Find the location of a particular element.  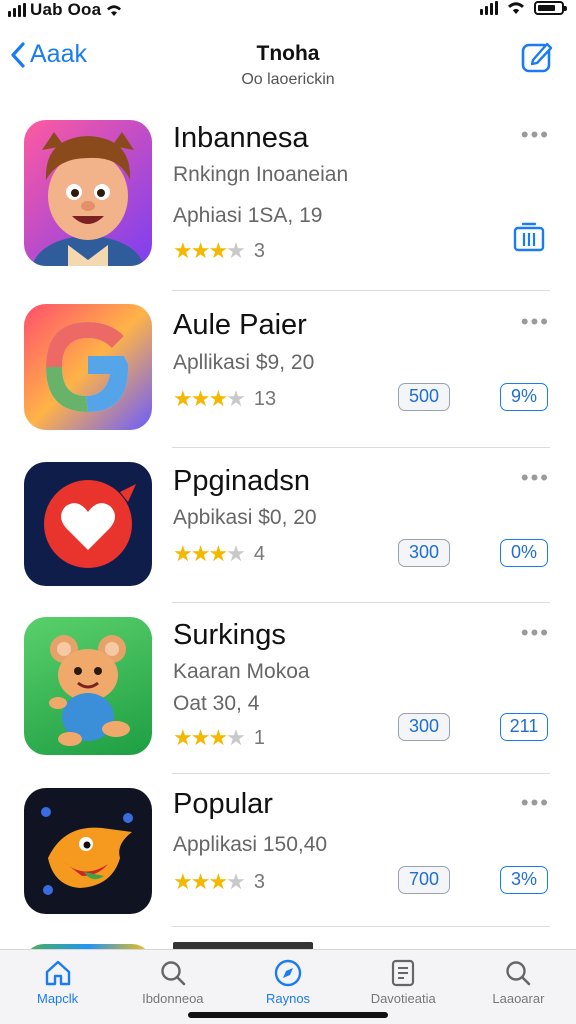

rating-count: 13 is located at coordinates (265, 398).